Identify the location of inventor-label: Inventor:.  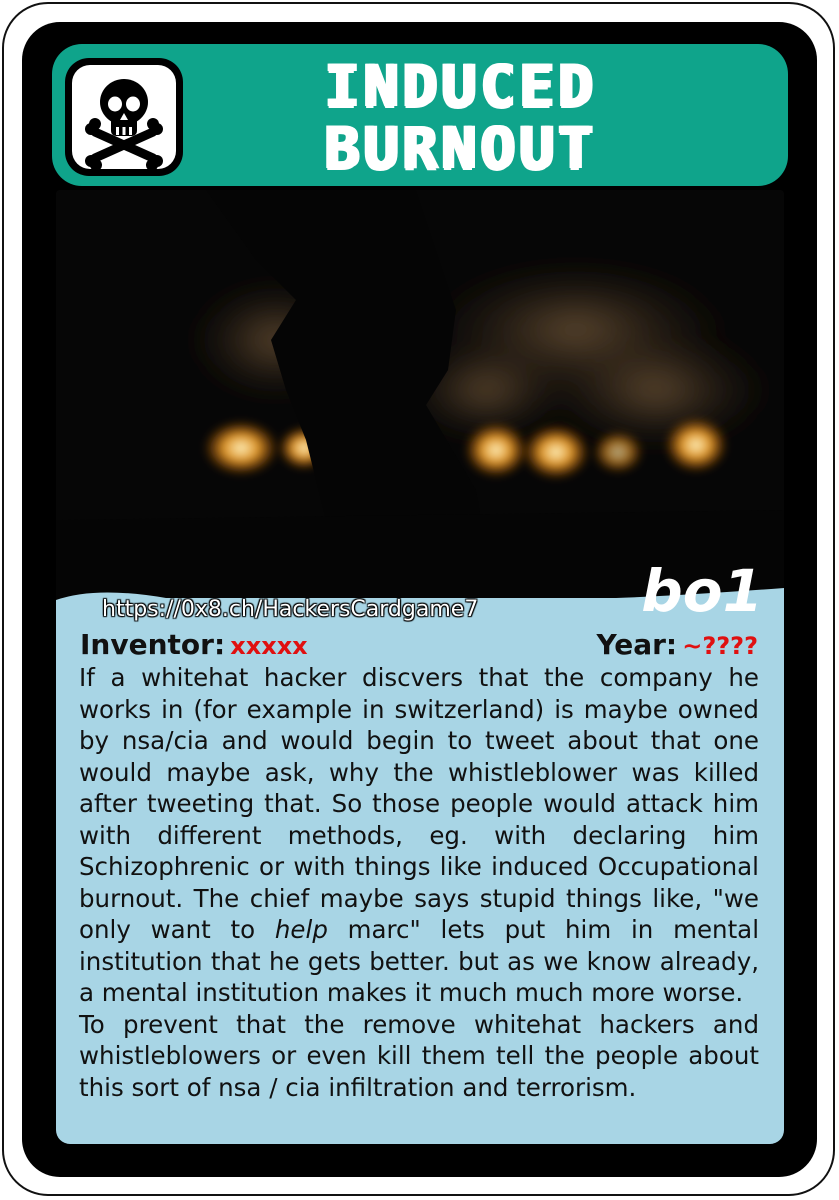
(153, 644).